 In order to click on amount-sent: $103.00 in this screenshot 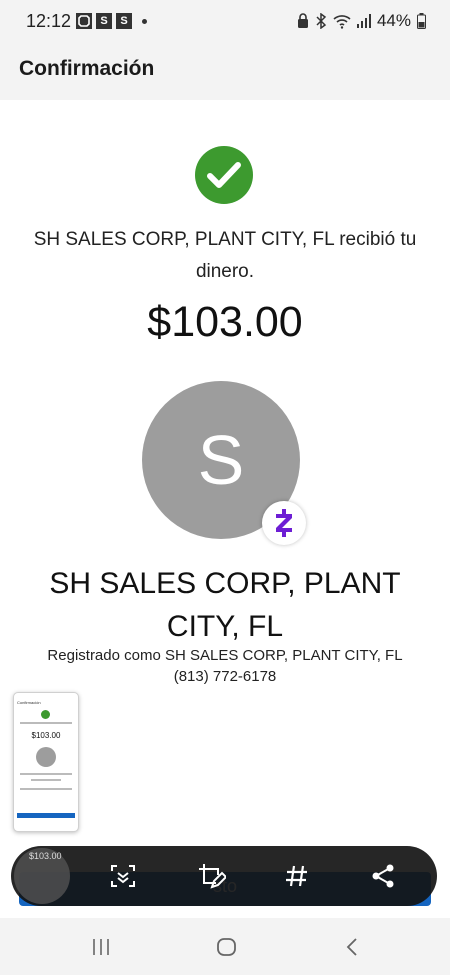, I will do `click(225, 322)`.